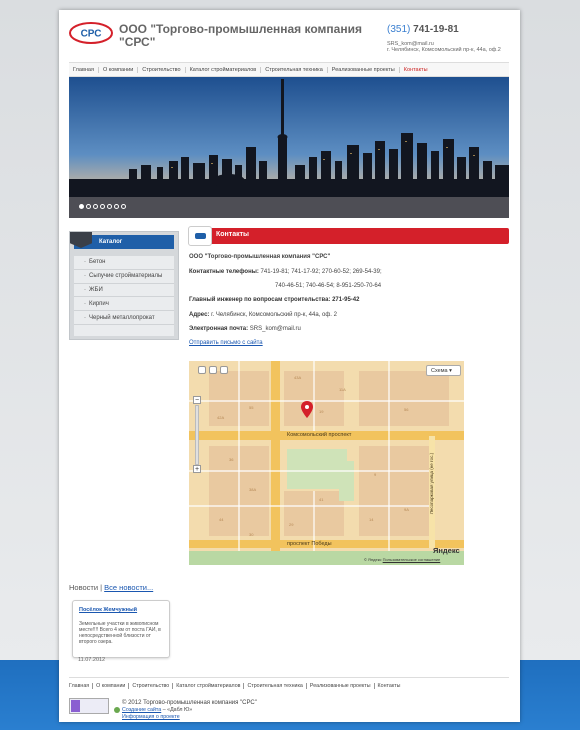 The image size is (580, 730). Describe the element at coordinates (371, 519) in the screenshot. I see `svg-text: 14` at that location.